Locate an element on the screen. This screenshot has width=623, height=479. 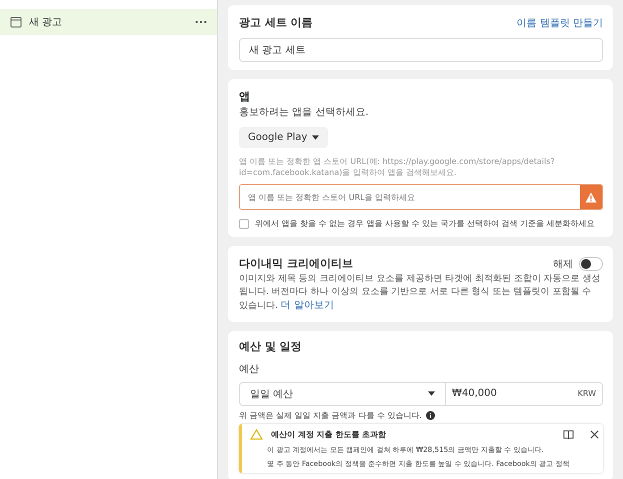
sidebar-item: 새 광고 is located at coordinates (108, 22).